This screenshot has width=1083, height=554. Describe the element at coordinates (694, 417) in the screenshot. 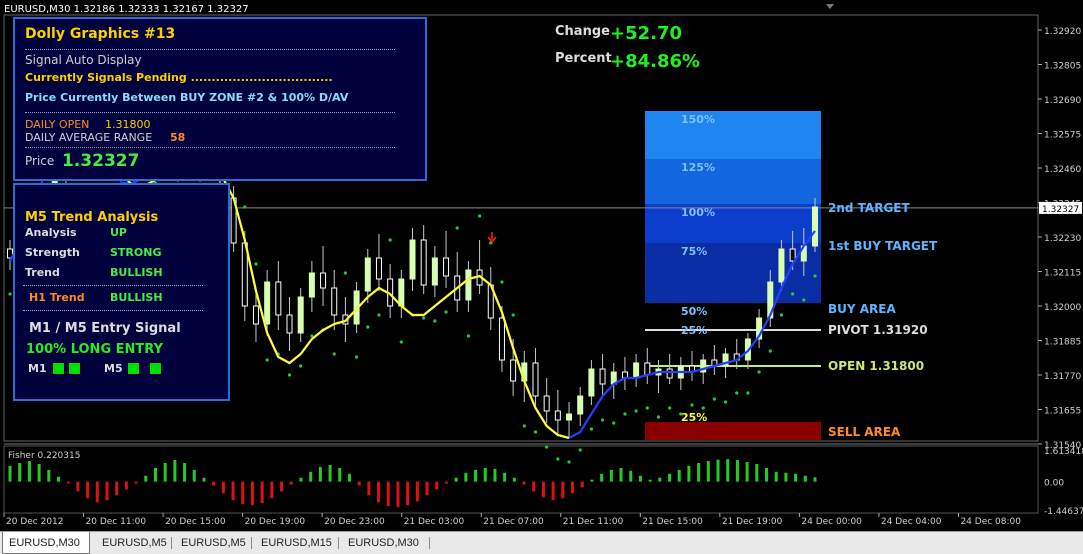

I see `low-percent-label: 25%` at that location.